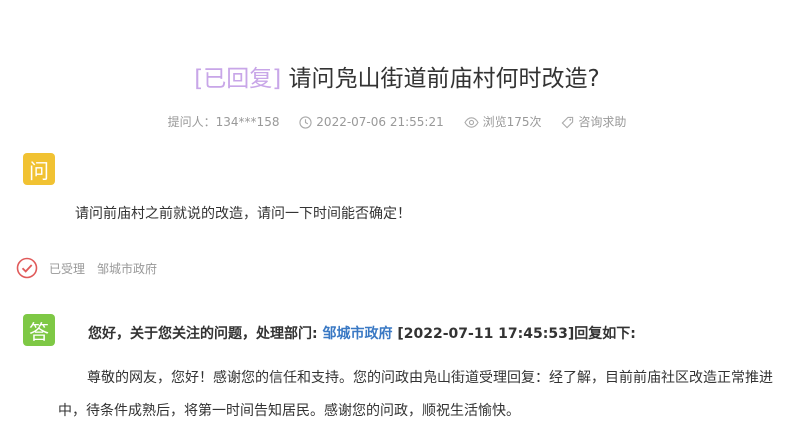 This screenshot has height=439, width=794. What do you see at coordinates (205, 334) in the screenshot?
I see `reply-intro: 您好，关于您关注的问题，处理部门:` at bounding box center [205, 334].